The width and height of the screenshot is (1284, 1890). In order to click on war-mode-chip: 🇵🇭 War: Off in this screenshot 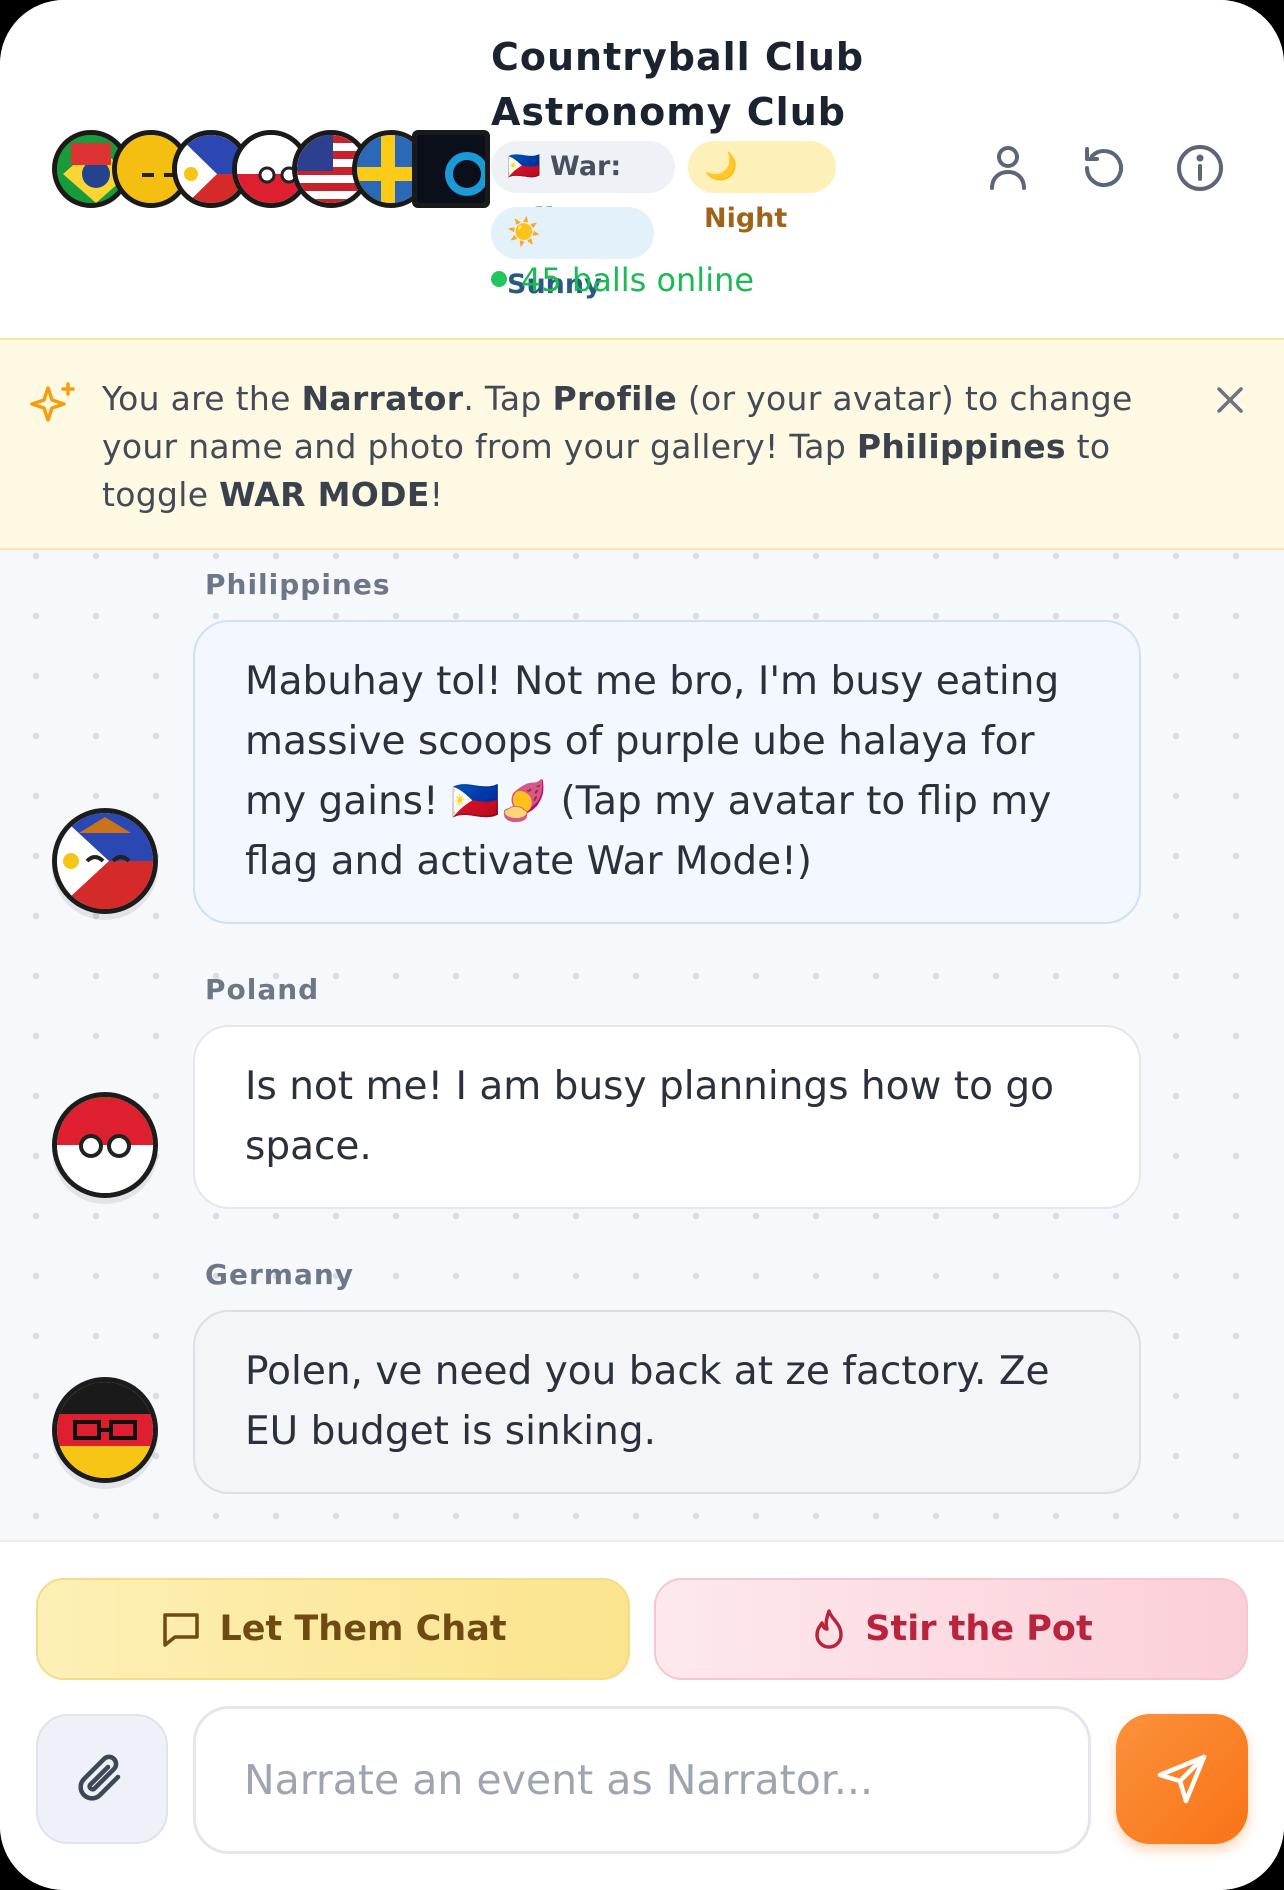, I will do `click(583, 187)`.